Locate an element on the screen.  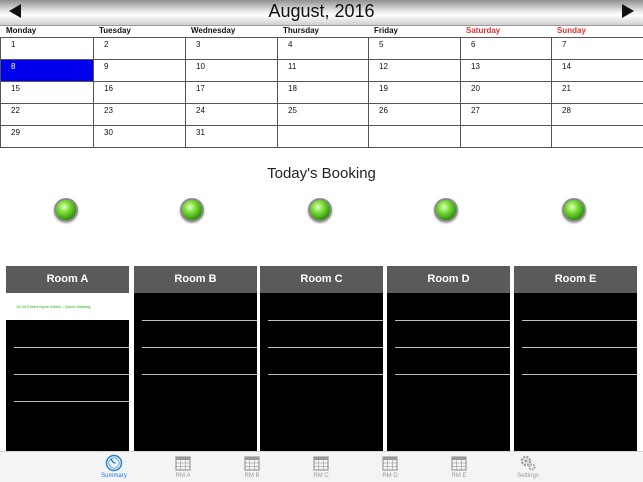
calendar-day-cell: 19 is located at coordinates (415, 93).